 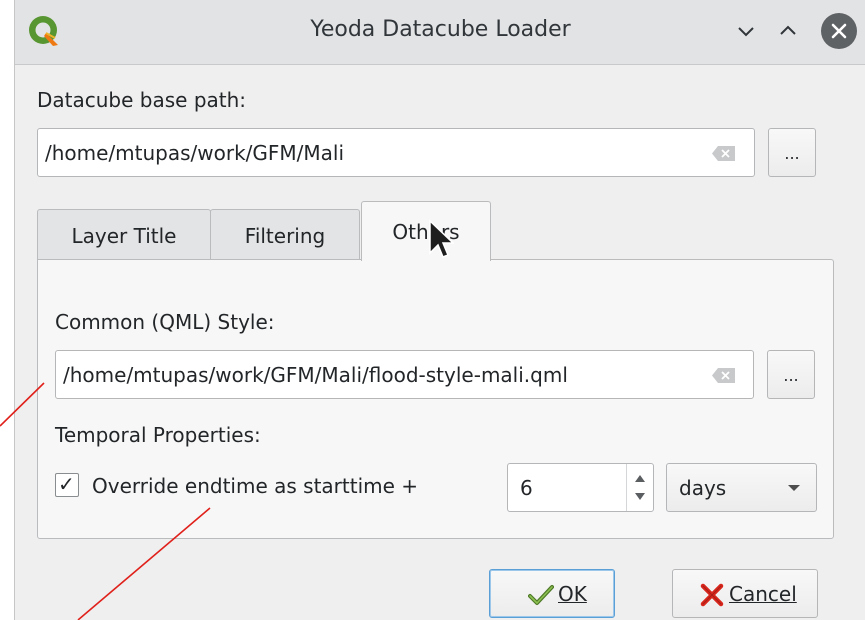 What do you see at coordinates (541, 595) in the screenshot?
I see `ok-check-icon` at bounding box center [541, 595].